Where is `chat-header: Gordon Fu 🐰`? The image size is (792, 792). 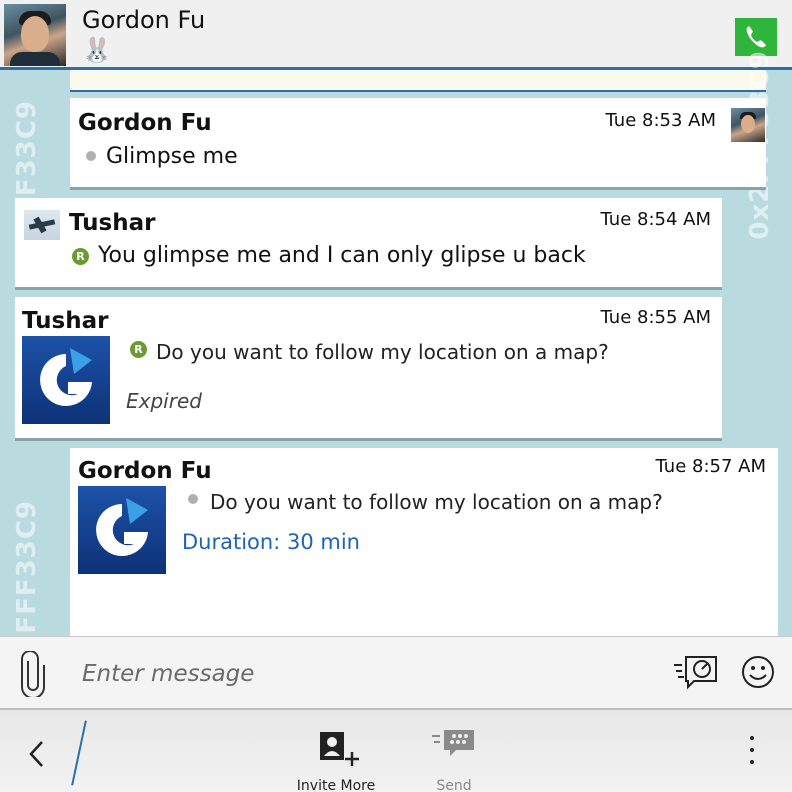 chat-header: Gordon Fu 🐰 is located at coordinates (396, 35).